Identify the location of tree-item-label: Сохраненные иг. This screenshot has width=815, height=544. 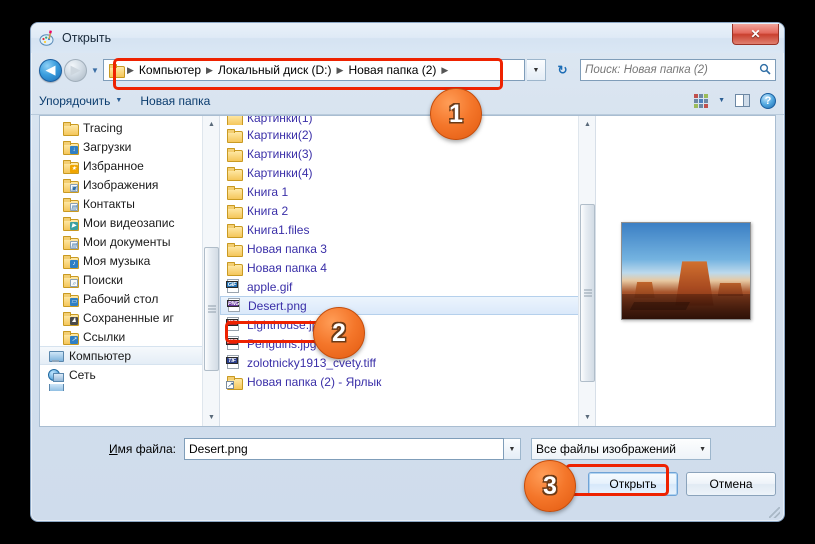
(128, 317).